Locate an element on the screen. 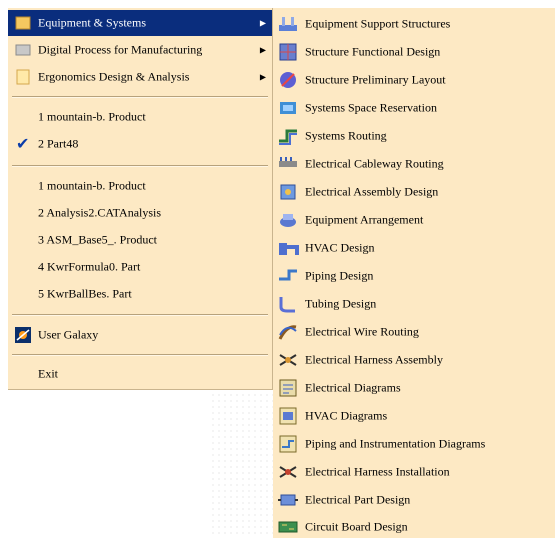  structure-functional-icon is located at coordinates (288, 52).